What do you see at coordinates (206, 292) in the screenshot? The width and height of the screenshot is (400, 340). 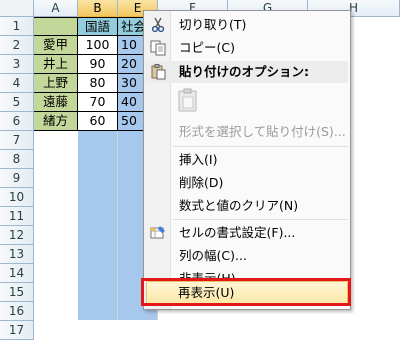 I see `menu-item-label: 再表示(U)` at bounding box center [206, 292].